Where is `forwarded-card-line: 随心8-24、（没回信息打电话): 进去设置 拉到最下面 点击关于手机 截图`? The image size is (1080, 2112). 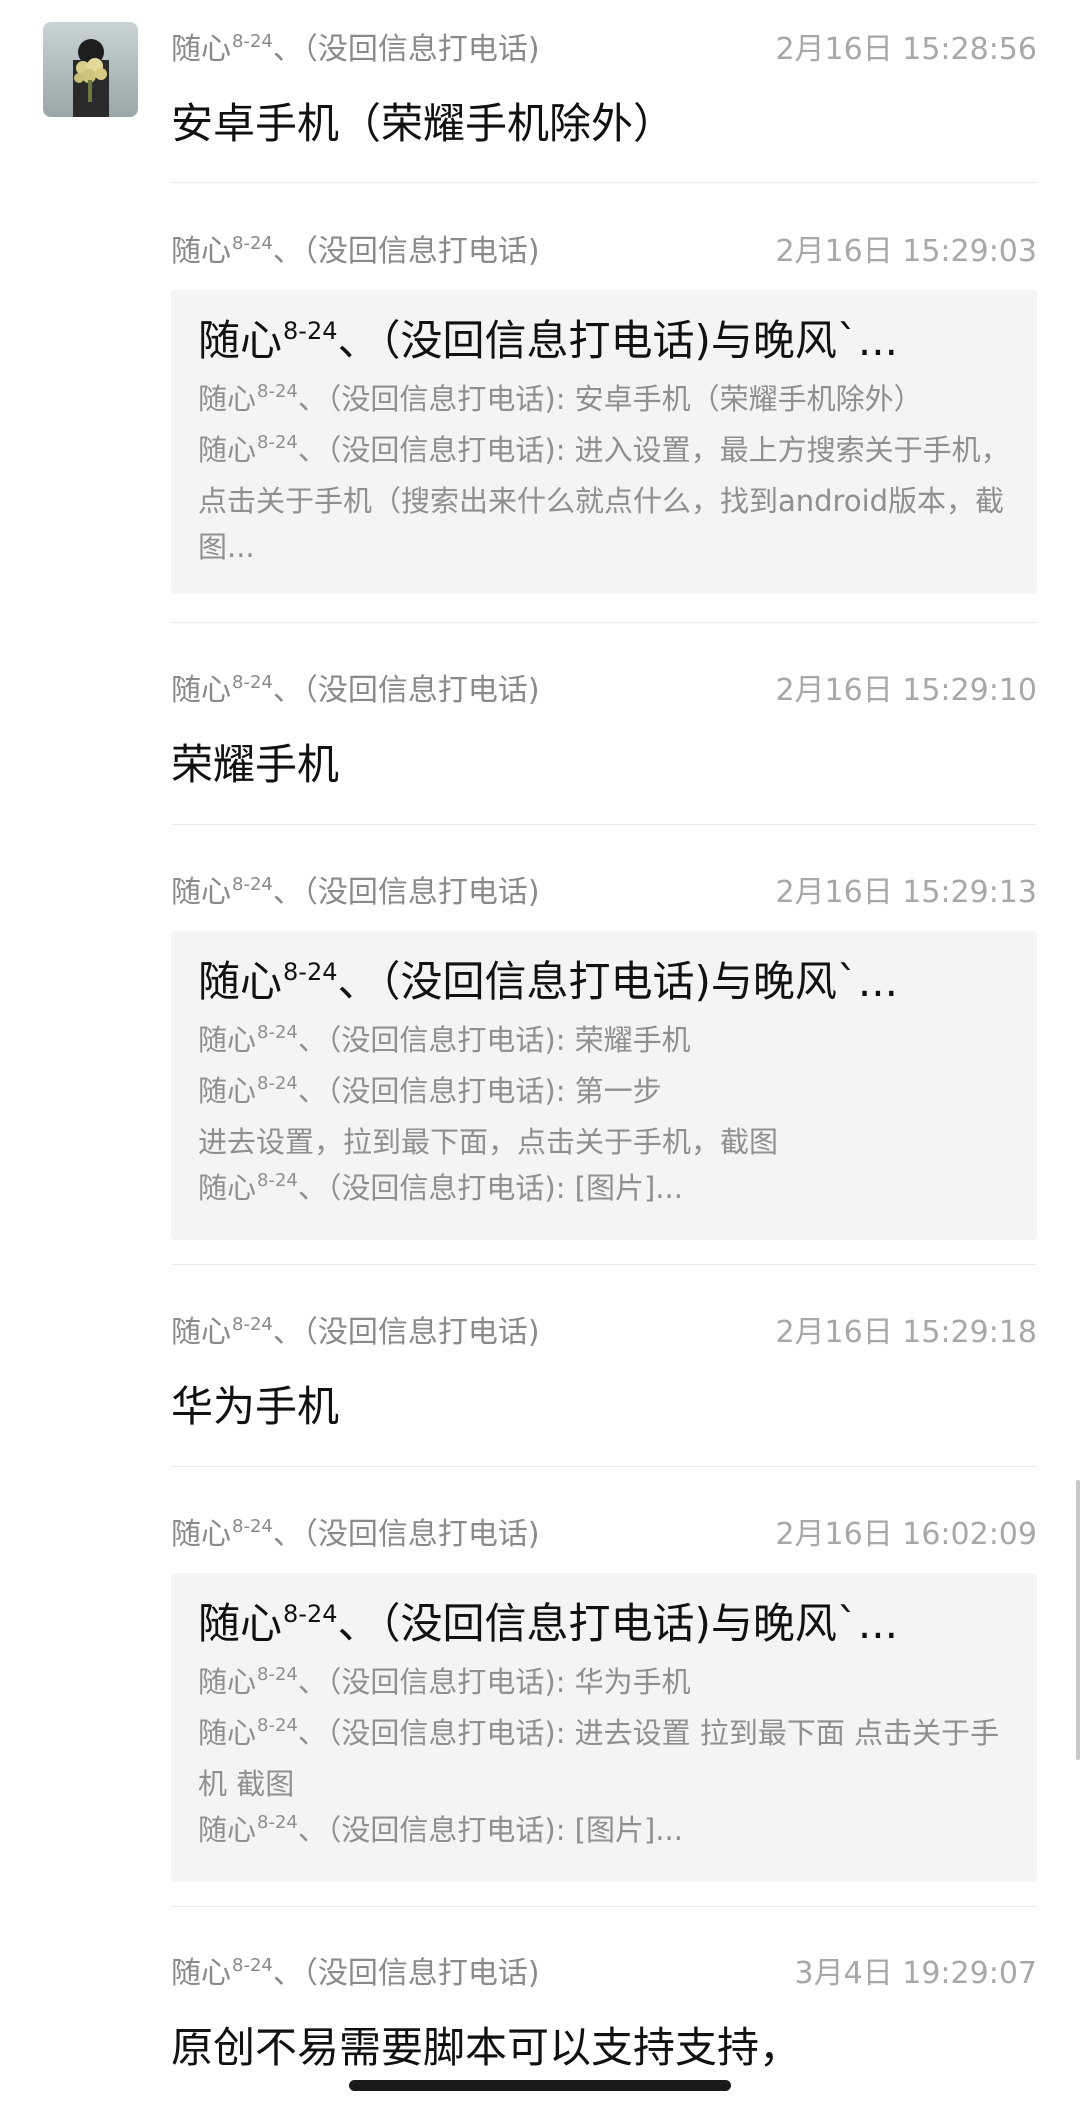
forwarded-card-line: 随心8-24、（没回信息打电话): 进去设置 拉到最下面 点击关于手机 截图 is located at coordinates (604, 1758).